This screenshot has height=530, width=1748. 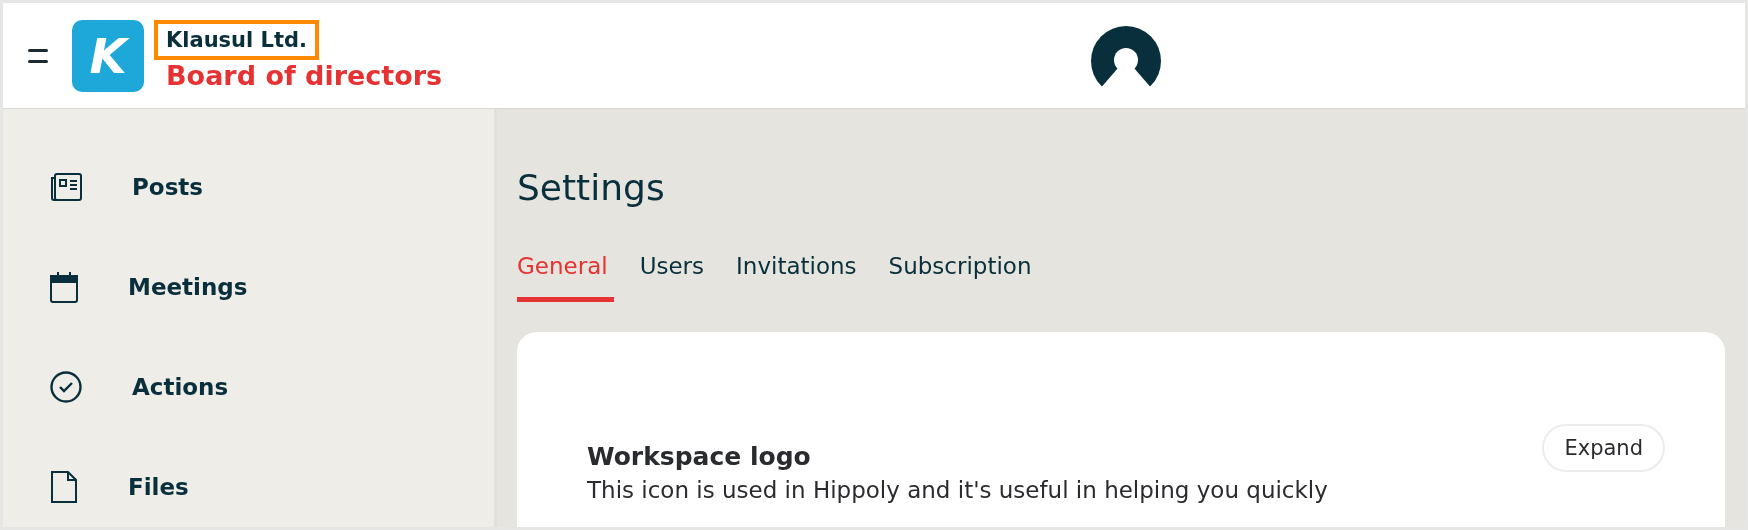 I want to click on check-circle-icon, so click(x=66, y=387).